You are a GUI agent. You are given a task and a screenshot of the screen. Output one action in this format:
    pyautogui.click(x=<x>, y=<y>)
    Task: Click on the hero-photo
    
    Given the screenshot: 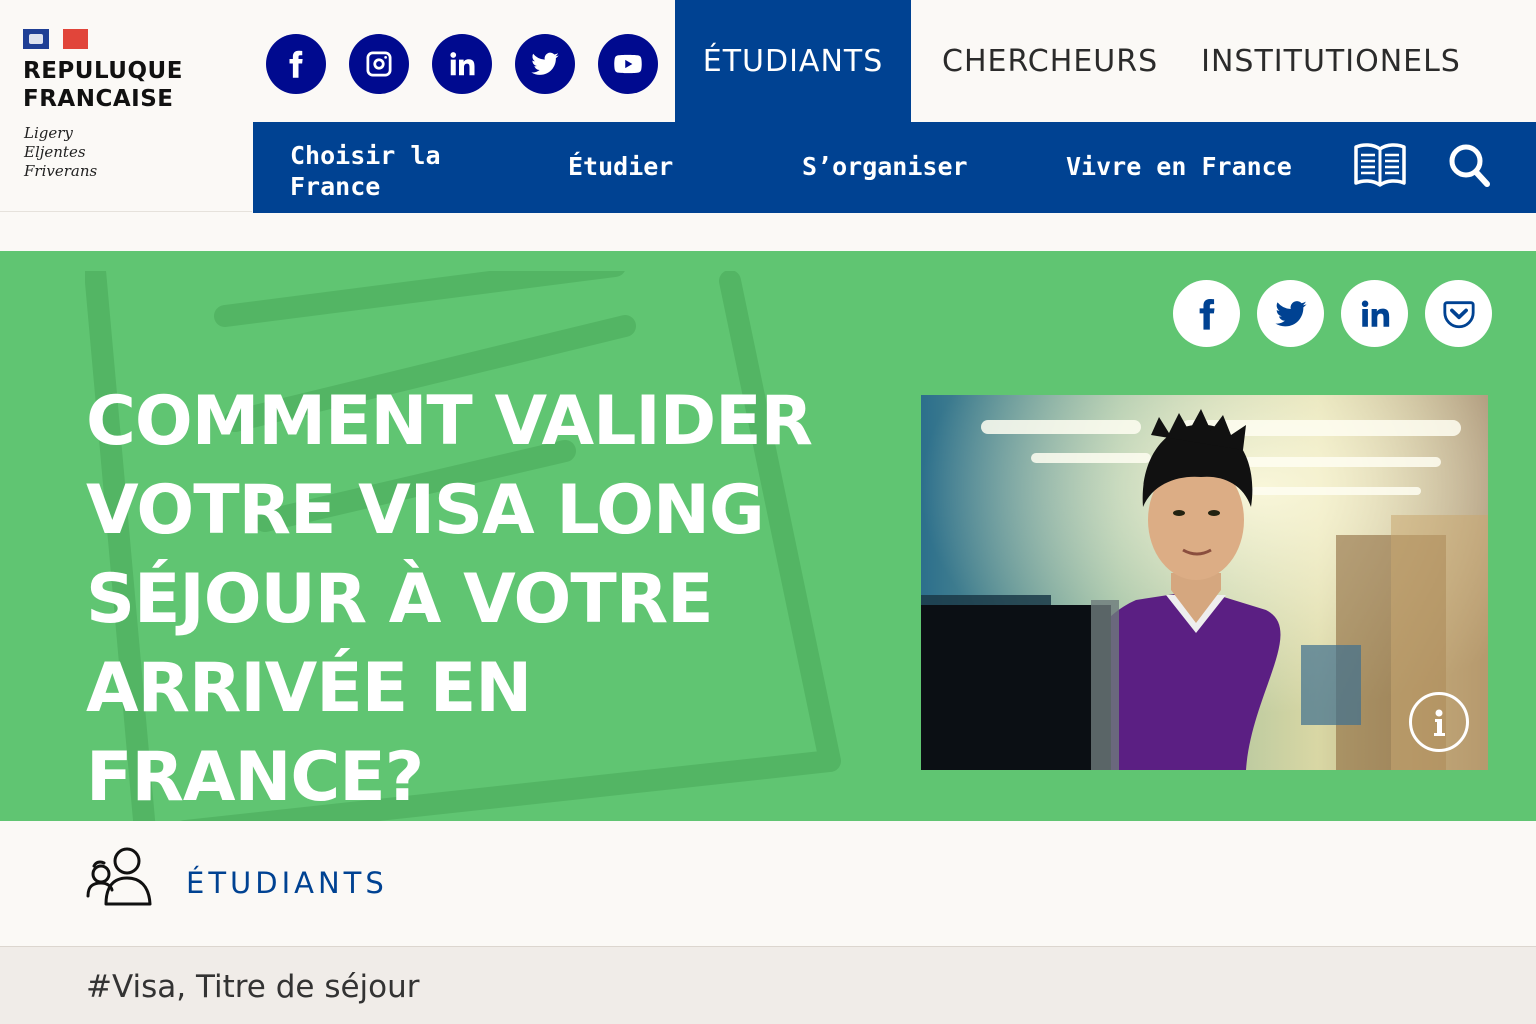 What is the action you would take?
    pyautogui.click(x=1204, y=582)
    